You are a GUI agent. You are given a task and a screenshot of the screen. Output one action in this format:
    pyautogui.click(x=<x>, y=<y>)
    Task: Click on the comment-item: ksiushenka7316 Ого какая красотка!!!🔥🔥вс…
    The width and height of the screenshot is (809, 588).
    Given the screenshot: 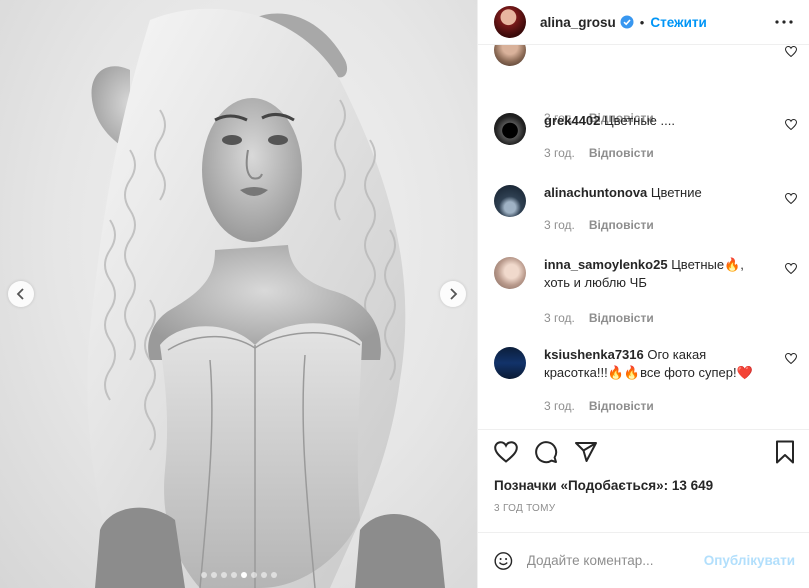 What is the action you would take?
    pyautogui.click(x=645, y=386)
    